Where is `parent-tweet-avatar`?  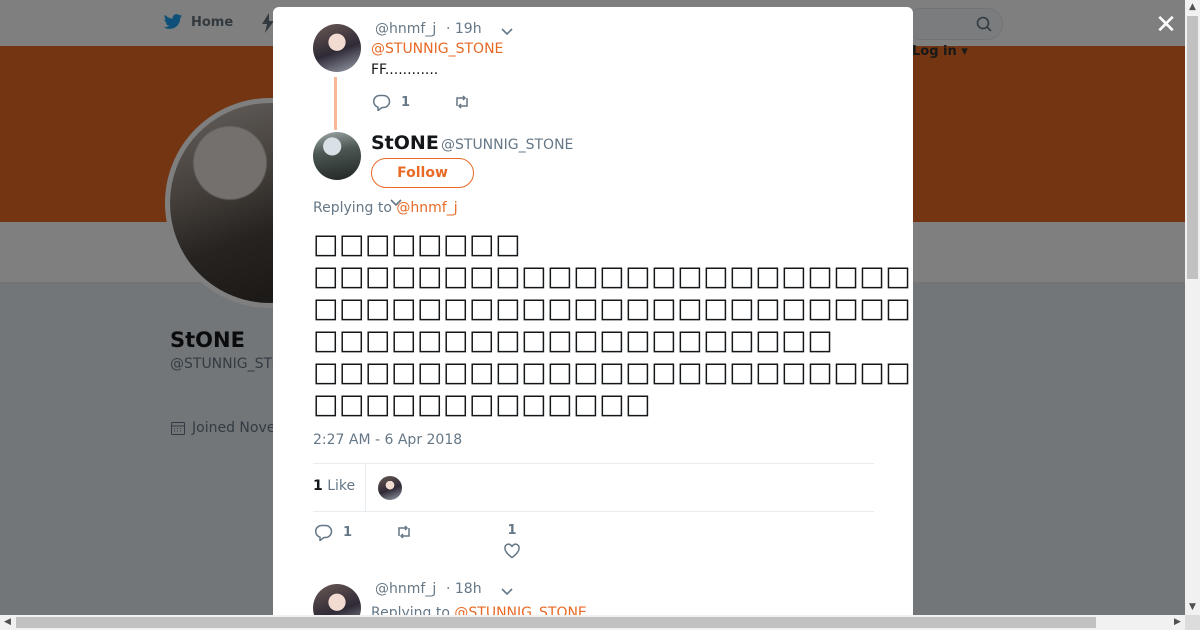 parent-tweet-avatar is located at coordinates (337, 48).